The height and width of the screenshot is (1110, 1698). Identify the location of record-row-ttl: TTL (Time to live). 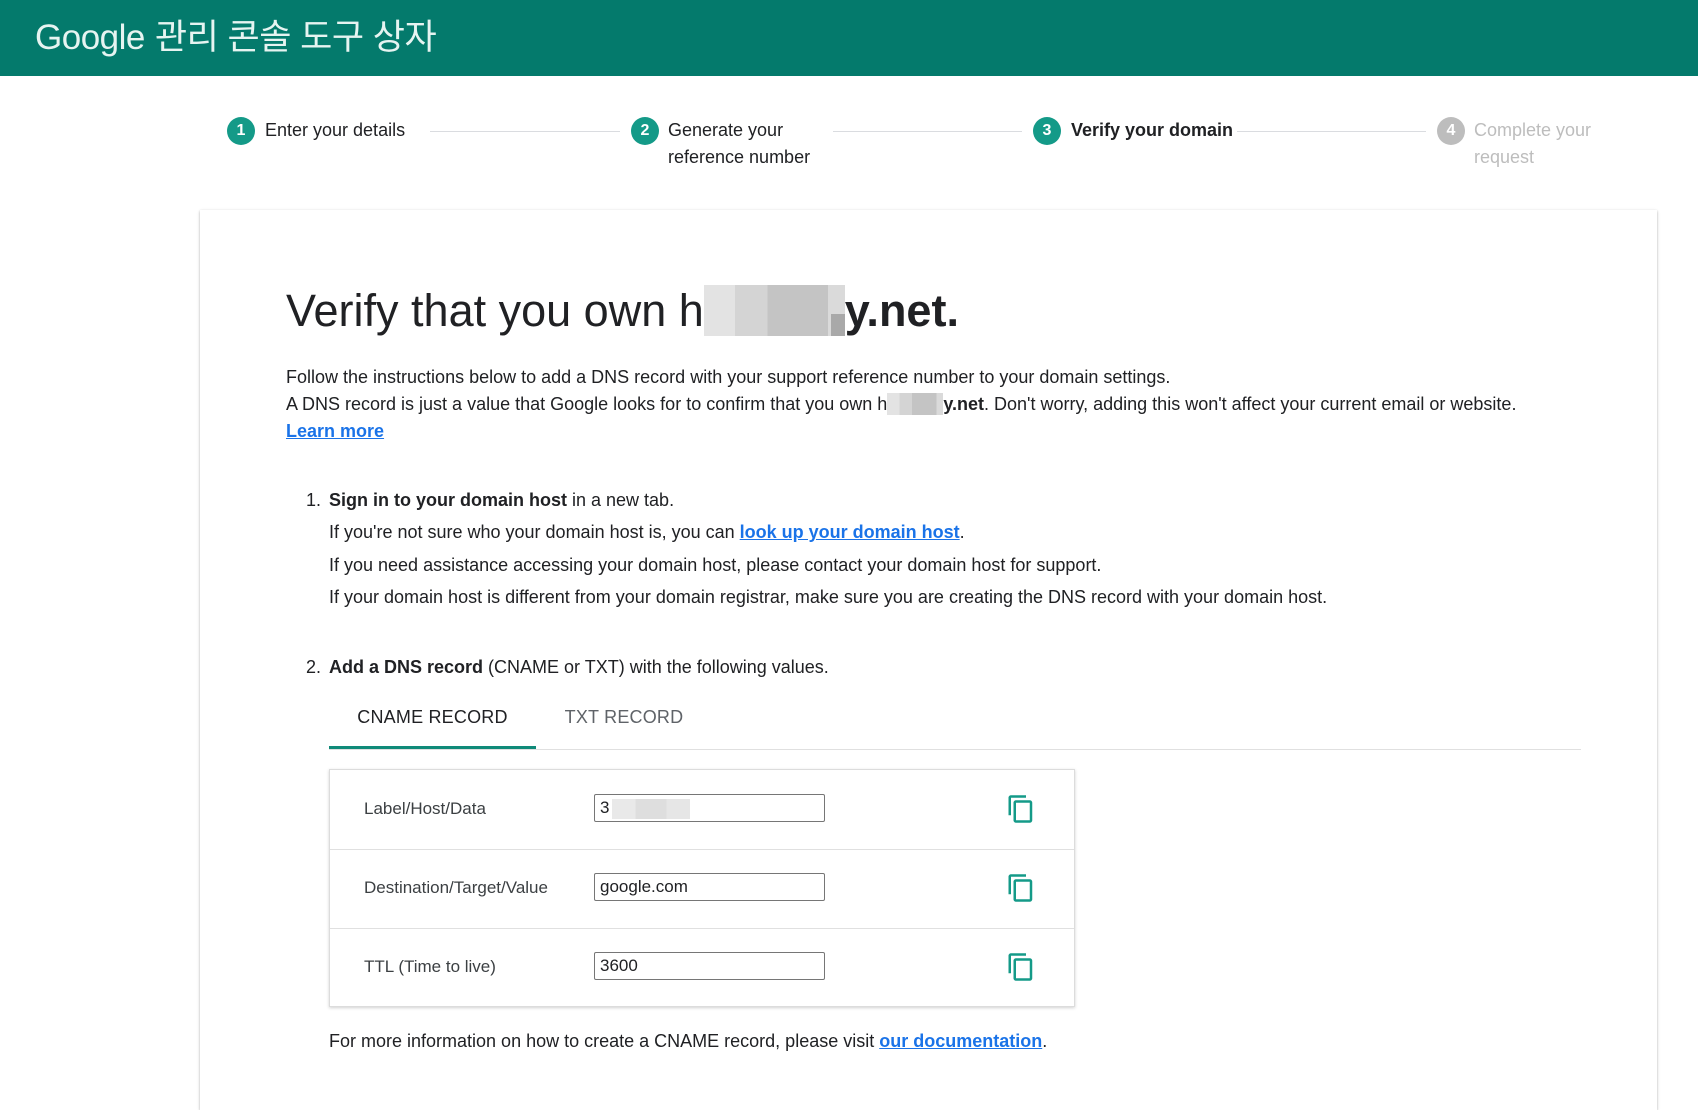
(702, 967).